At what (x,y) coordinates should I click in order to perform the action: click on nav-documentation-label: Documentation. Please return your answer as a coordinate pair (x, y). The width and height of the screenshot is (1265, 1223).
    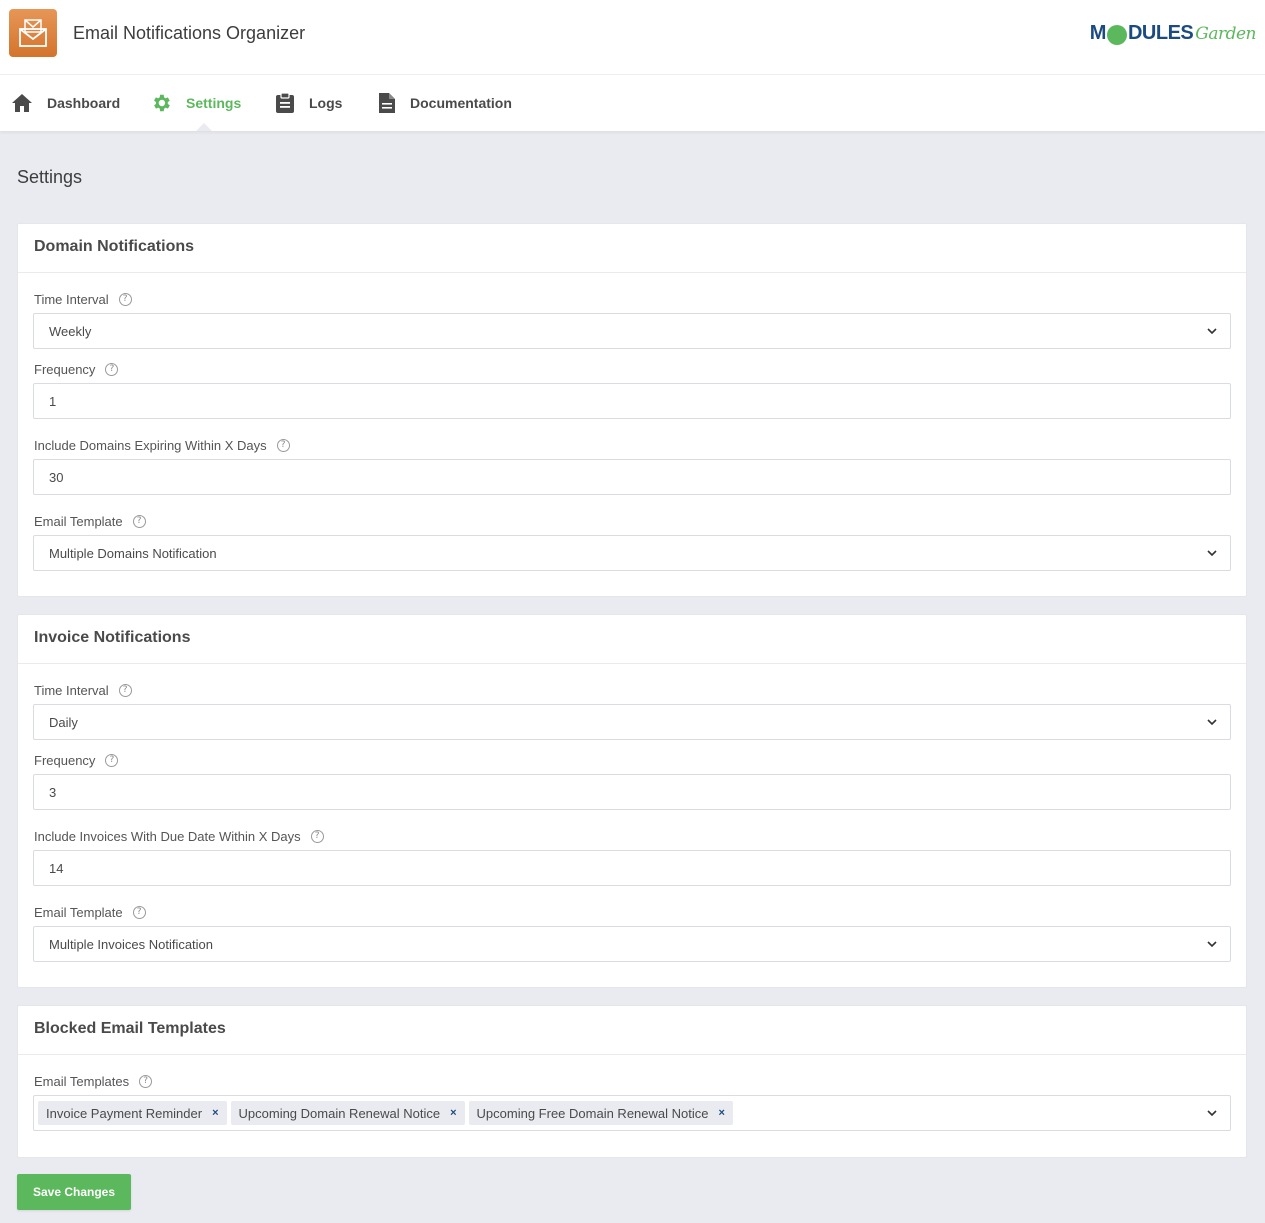
    Looking at the image, I should click on (461, 103).